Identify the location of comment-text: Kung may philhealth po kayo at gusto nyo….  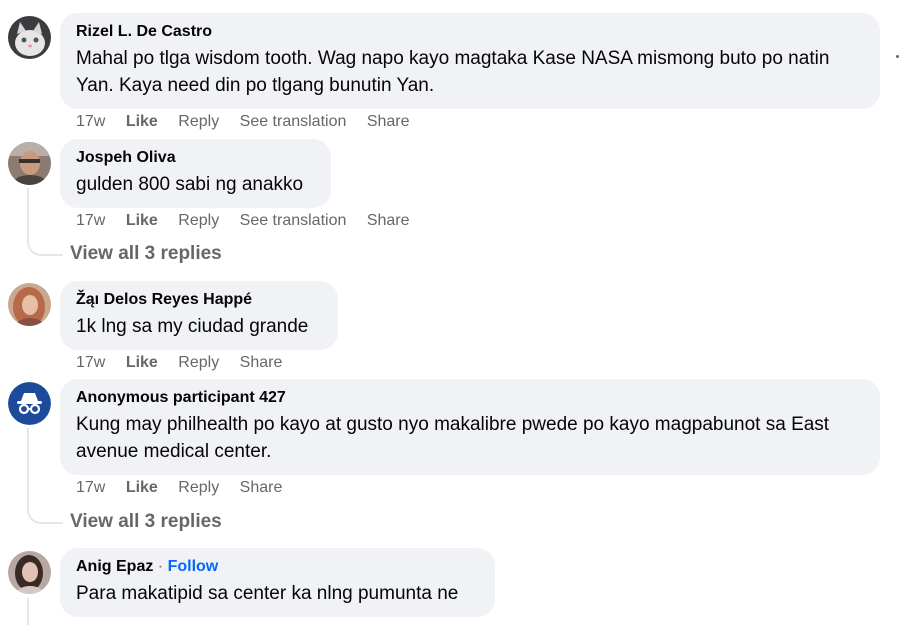
(453, 438).